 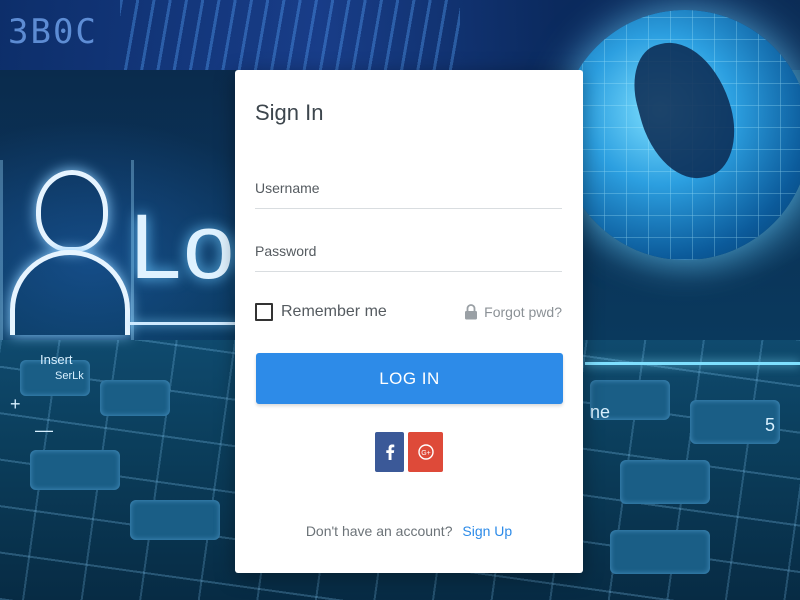 I want to click on background-code-streaks, so click(x=290, y=35).